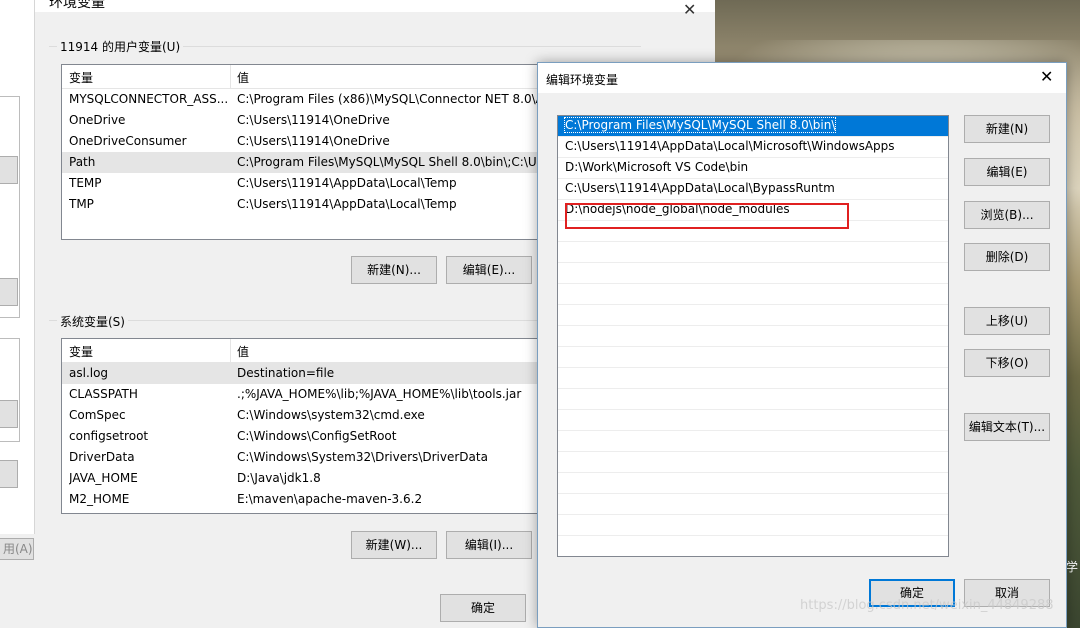 The width and height of the screenshot is (1080, 628). What do you see at coordinates (97, 415) in the screenshot?
I see `var-name: ComSpec` at bounding box center [97, 415].